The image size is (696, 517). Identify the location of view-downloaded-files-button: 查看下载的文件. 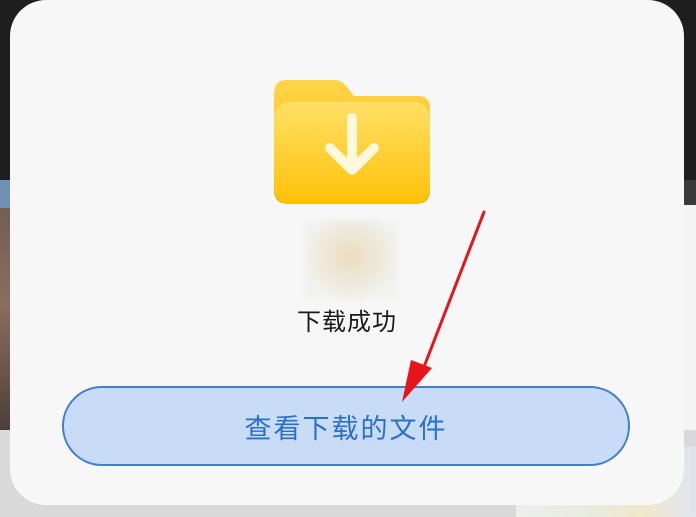
(346, 426).